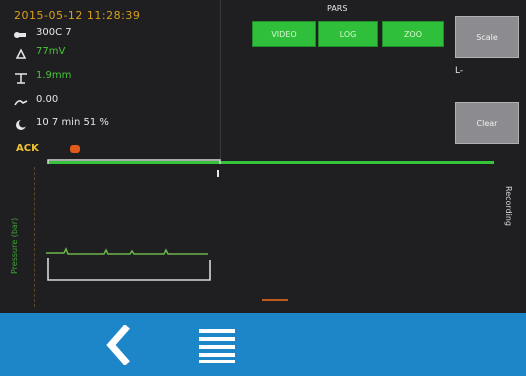 The height and width of the screenshot is (376, 526). I want to click on chevron-left-icon, so click(118, 345).